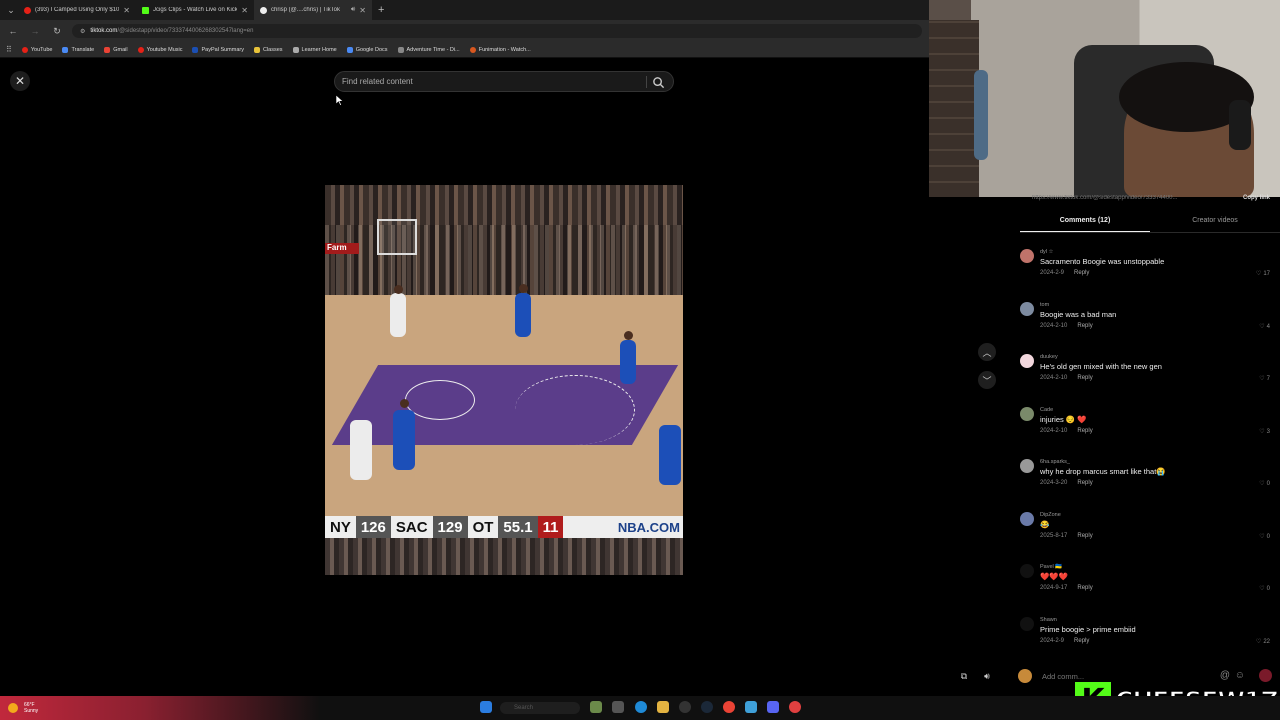 The height and width of the screenshot is (720, 1280). What do you see at coordinates (773, 707) in the screenshot?
I see `discord-icon` at bounding box center [773, 707].